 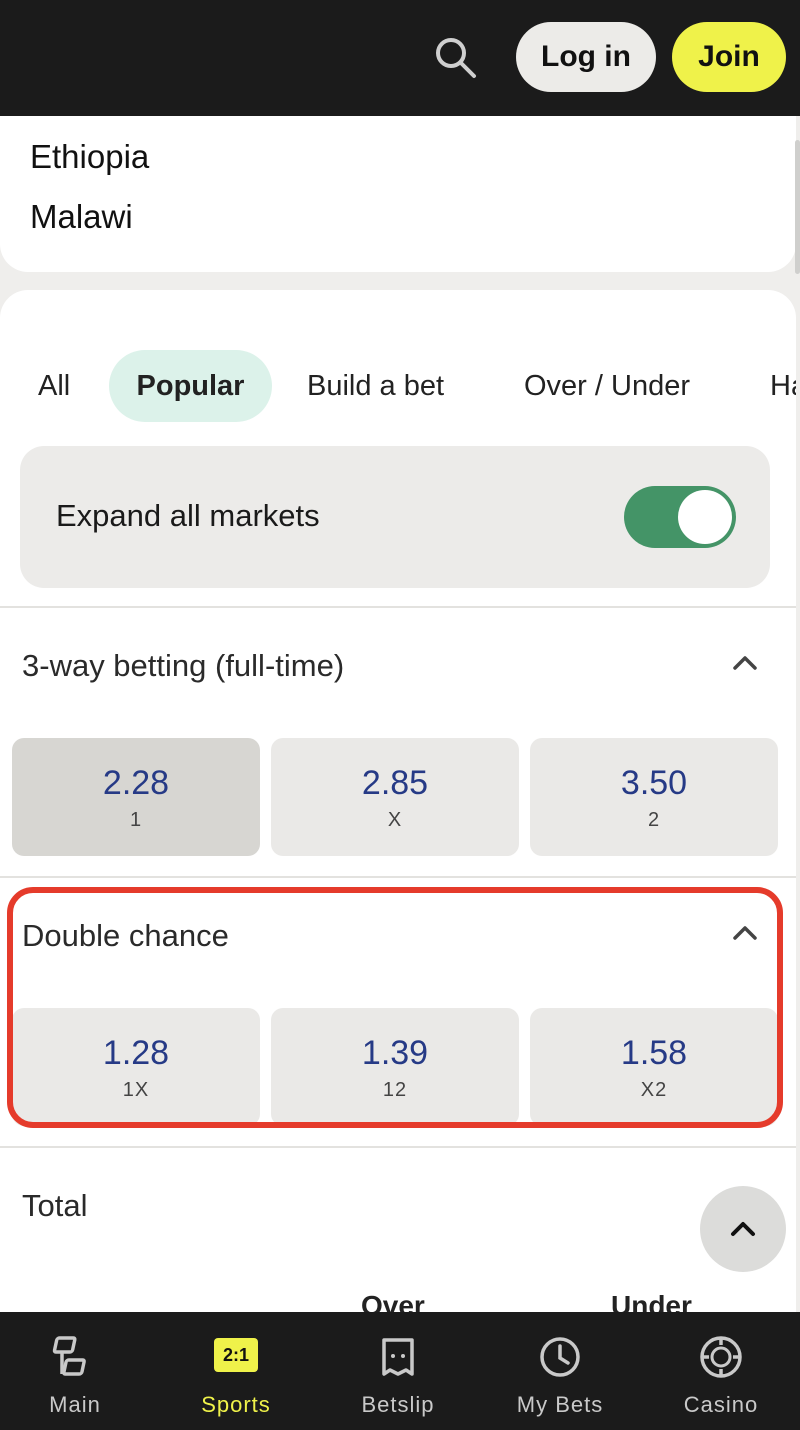 What do you see at coordinates (375, 386) in the screenshot?
I see `tab-build-a-bet: Build a bet` at bounding box center [375, 386].